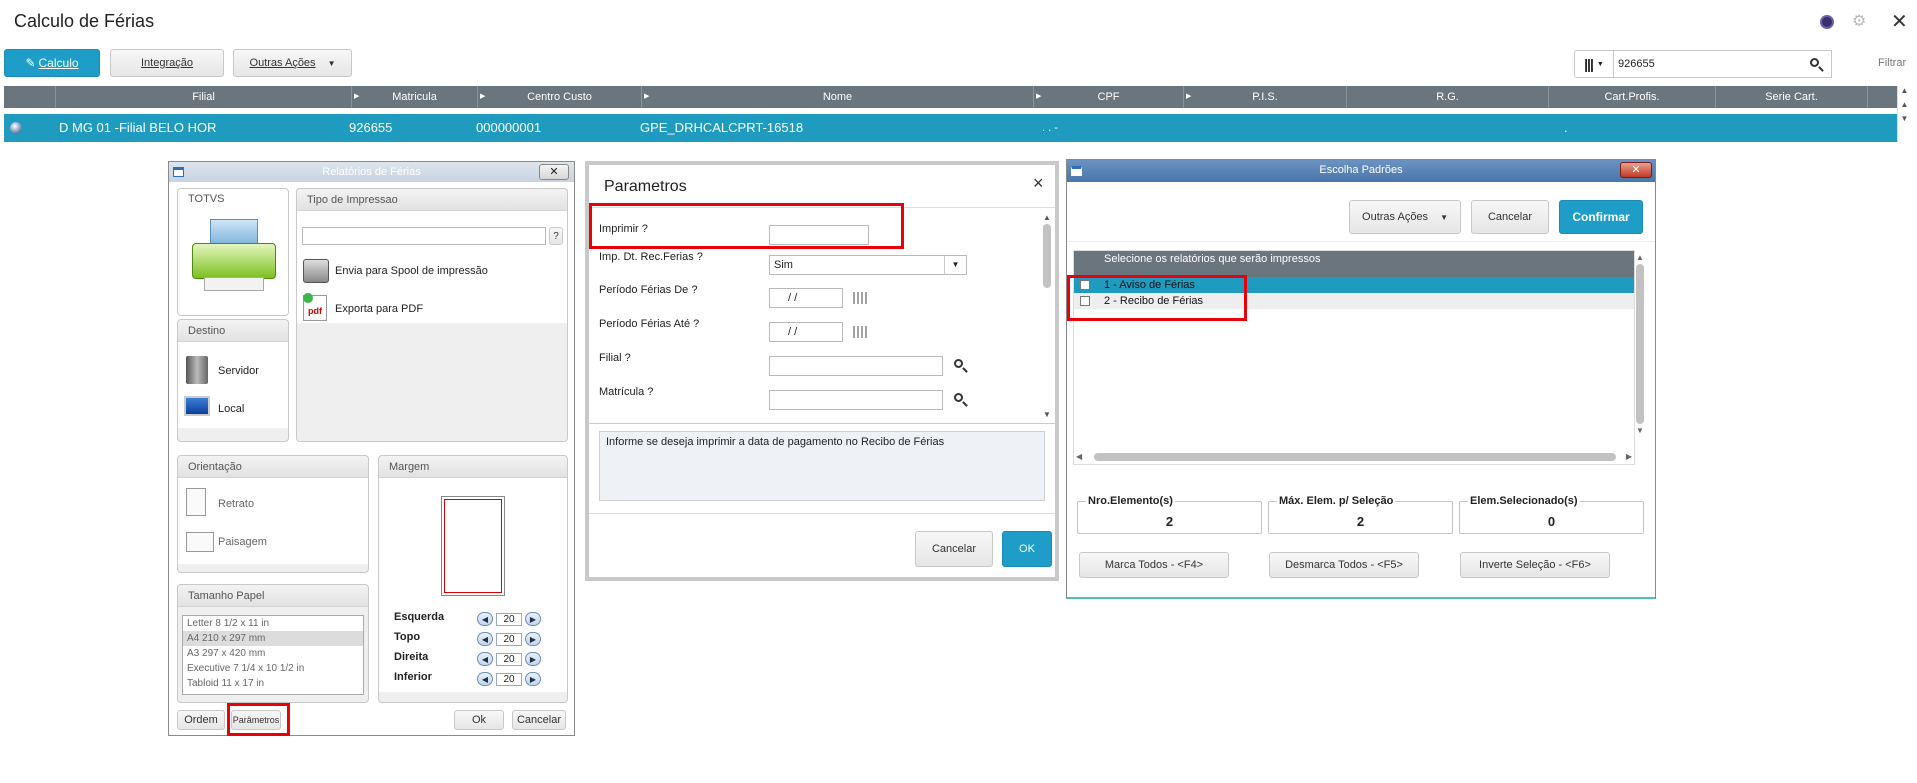 The width and height of the screenshot is (1917, 783). I want to click on margin-stepper-direita: ◀ 20 ▶, so click(509, 659).